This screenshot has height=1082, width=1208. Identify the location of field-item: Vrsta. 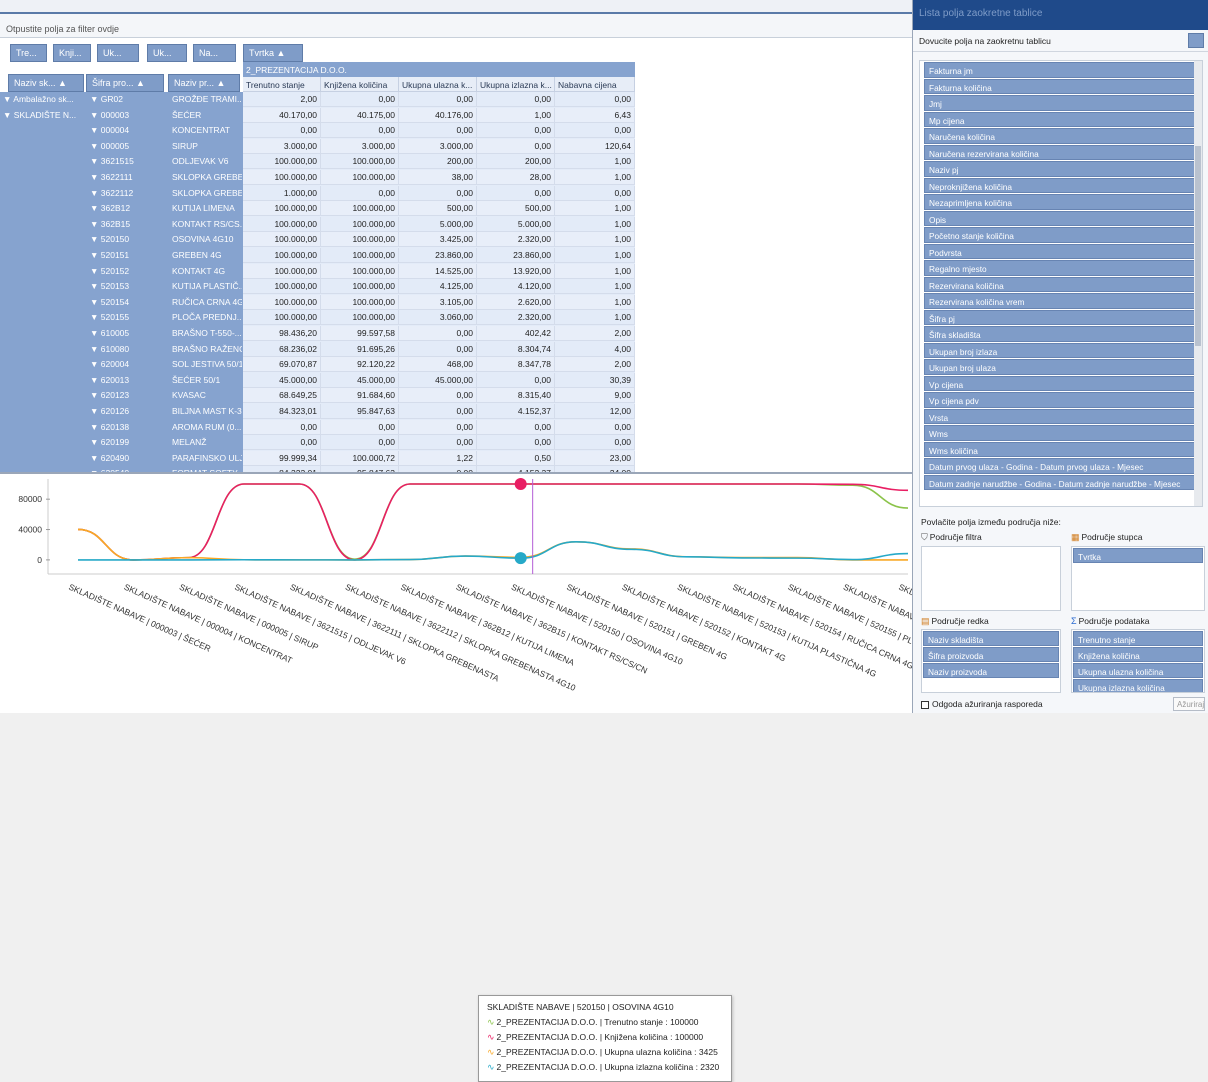
(1060, 416).